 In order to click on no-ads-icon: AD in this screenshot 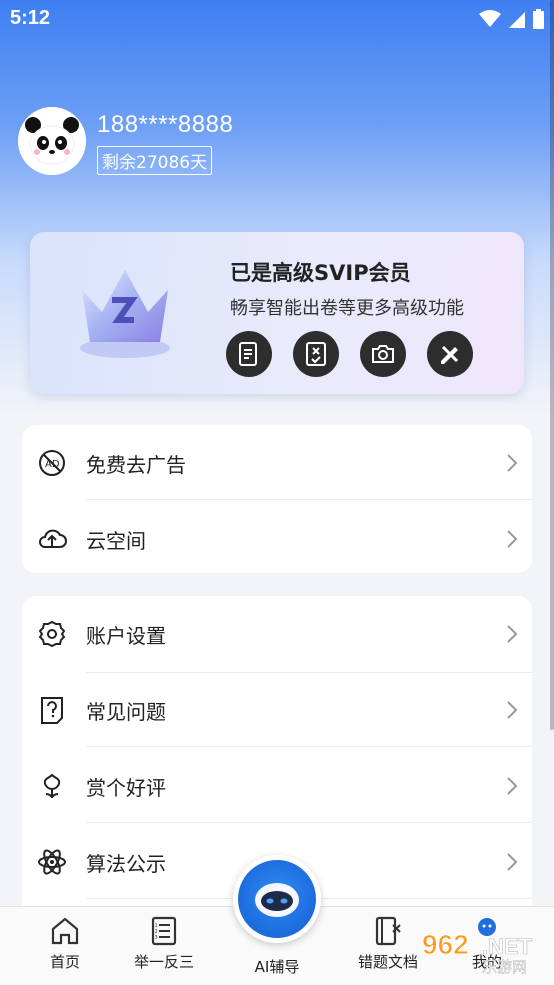, I will do `click(52, 463)`.